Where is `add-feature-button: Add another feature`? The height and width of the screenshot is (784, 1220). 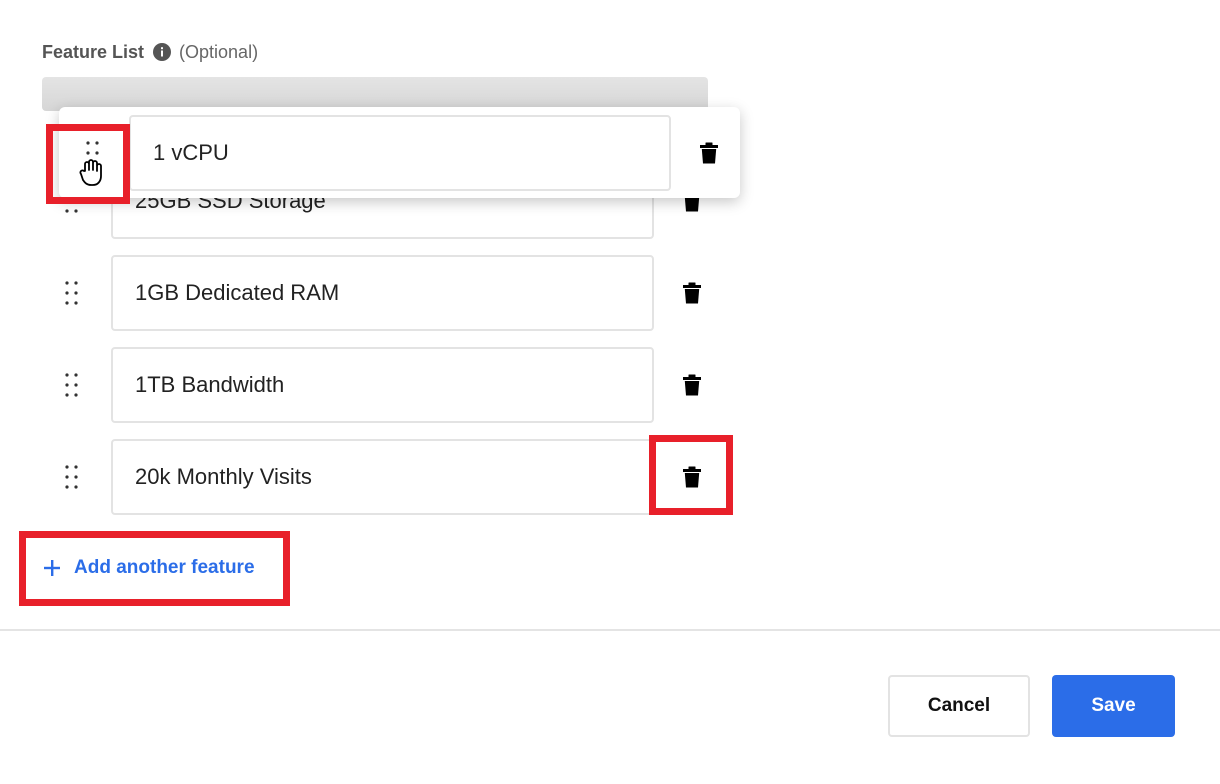
add-feature-button: Add another feature is located at coordinates (148, 568).